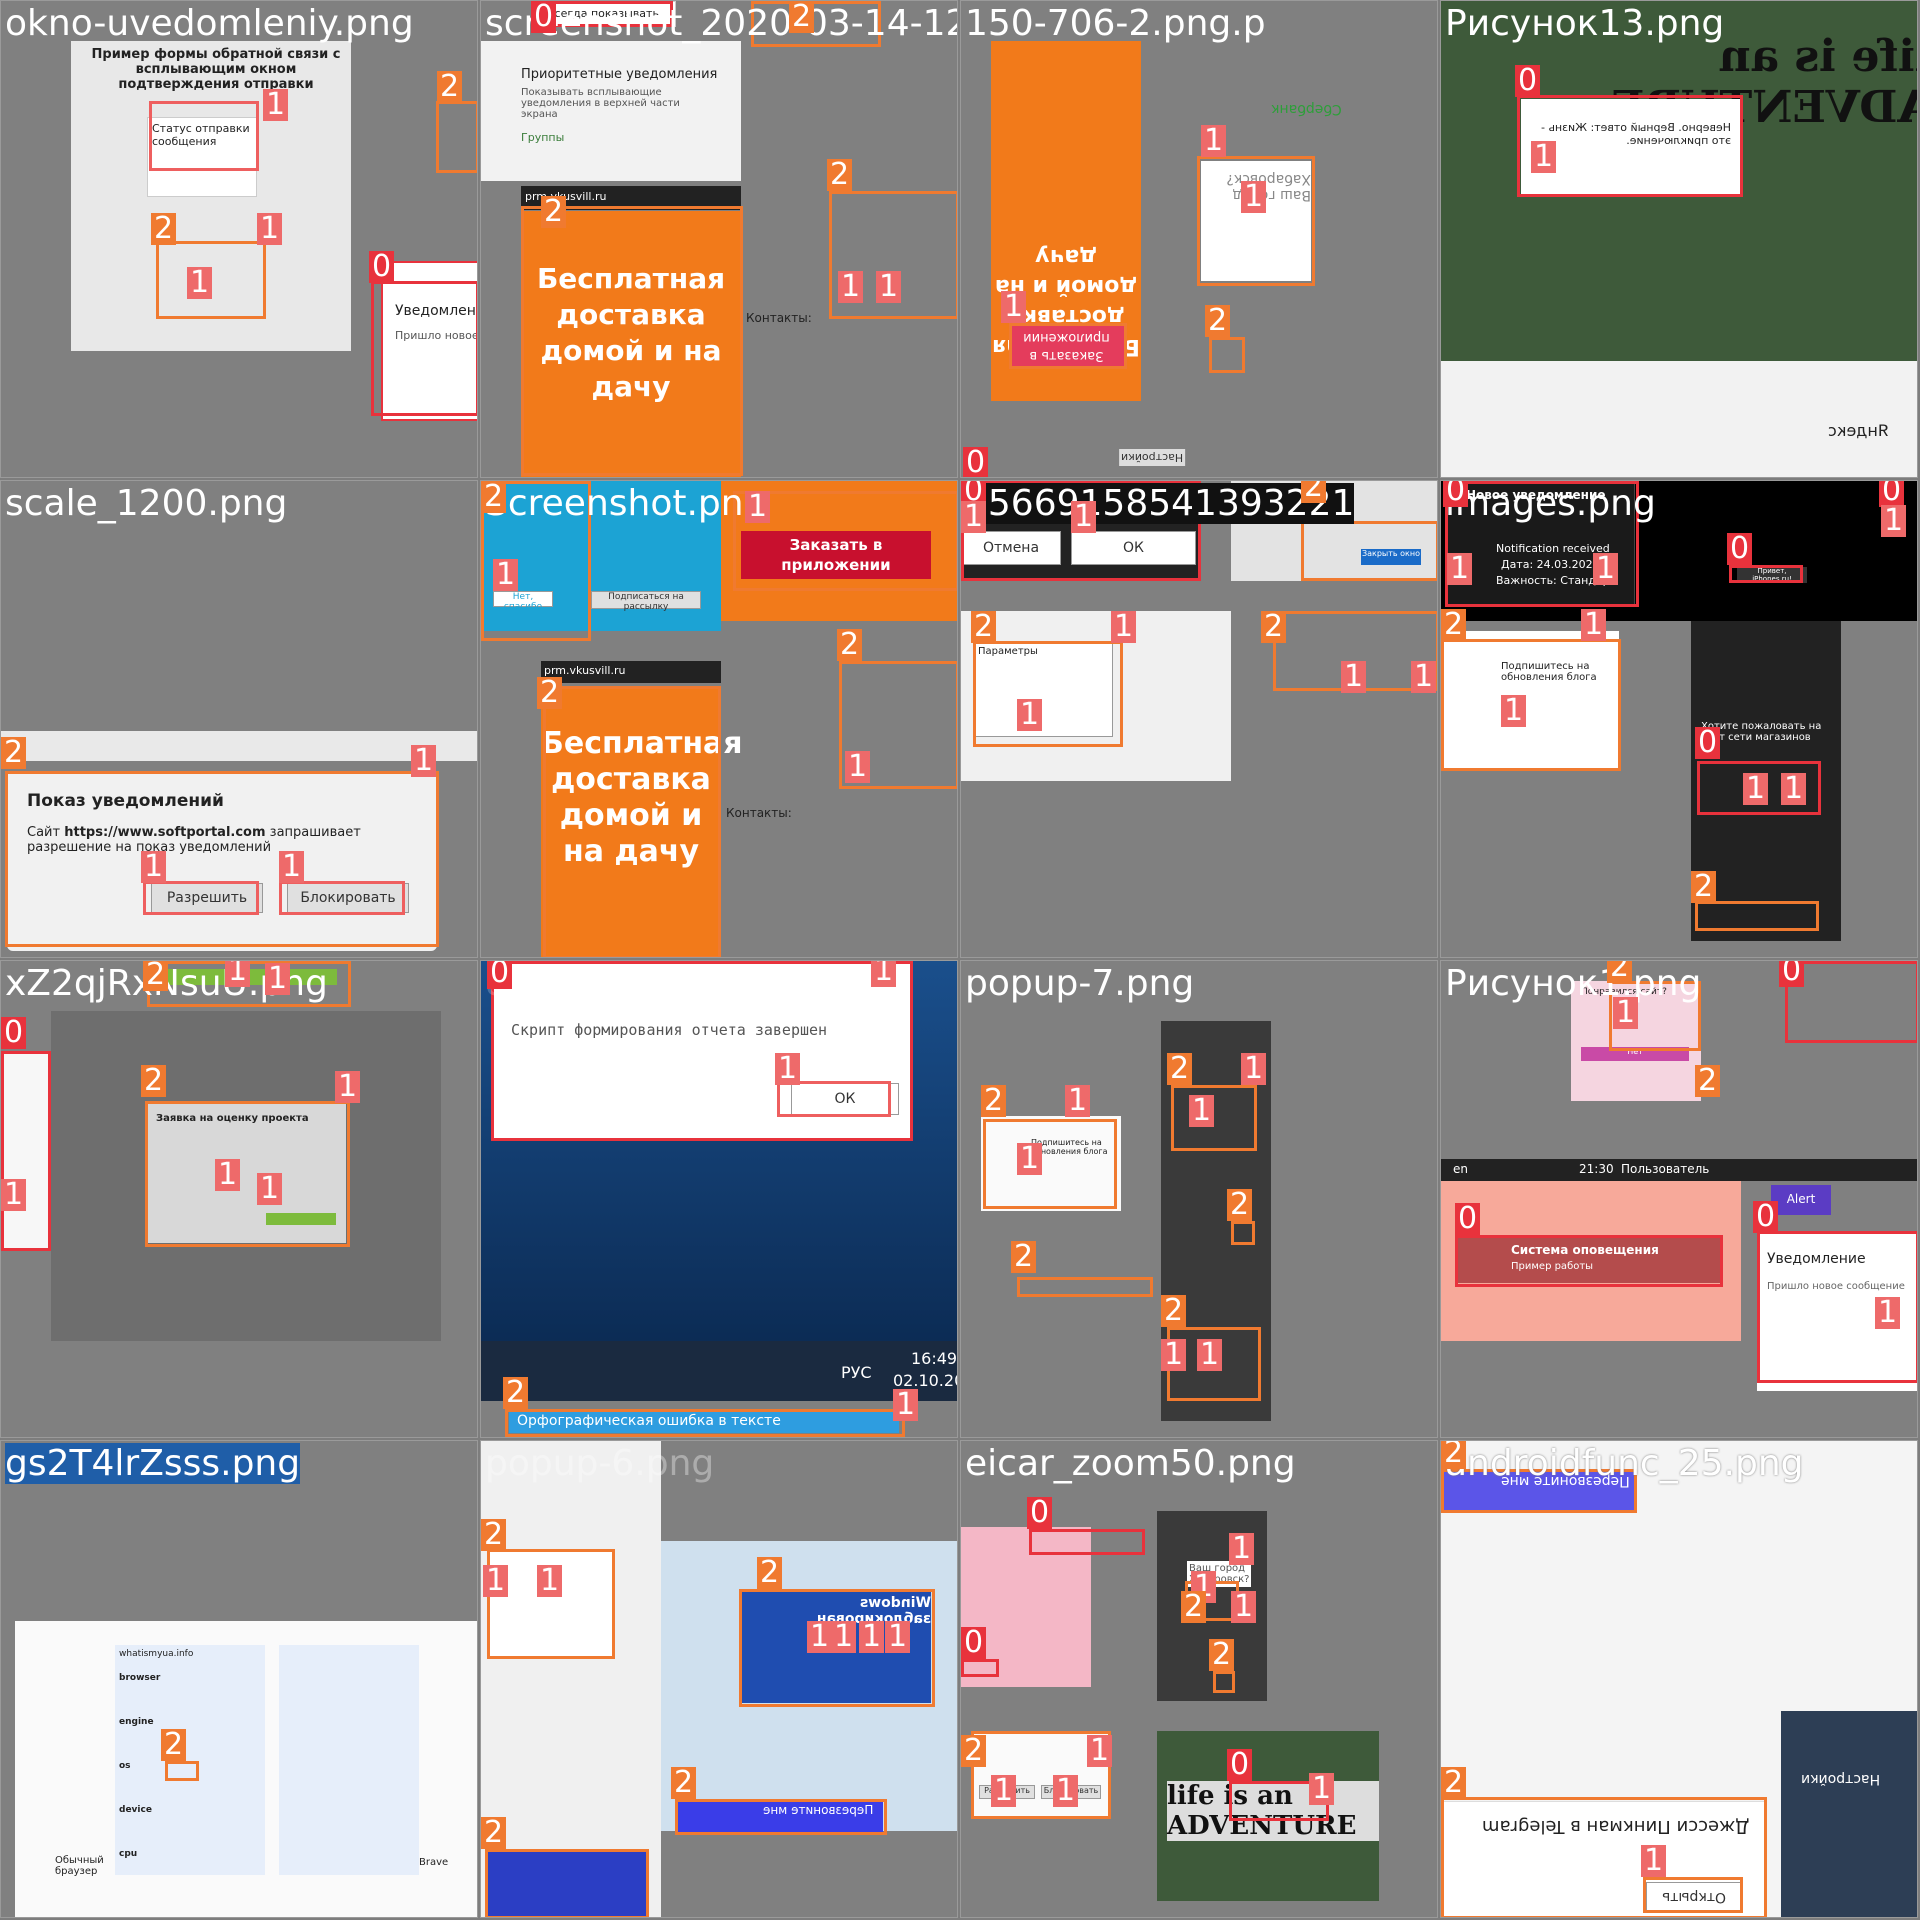 This screenshot has width=1920, height=1920. I want to click on contacts-label: Контакты:, so click(779, 318).